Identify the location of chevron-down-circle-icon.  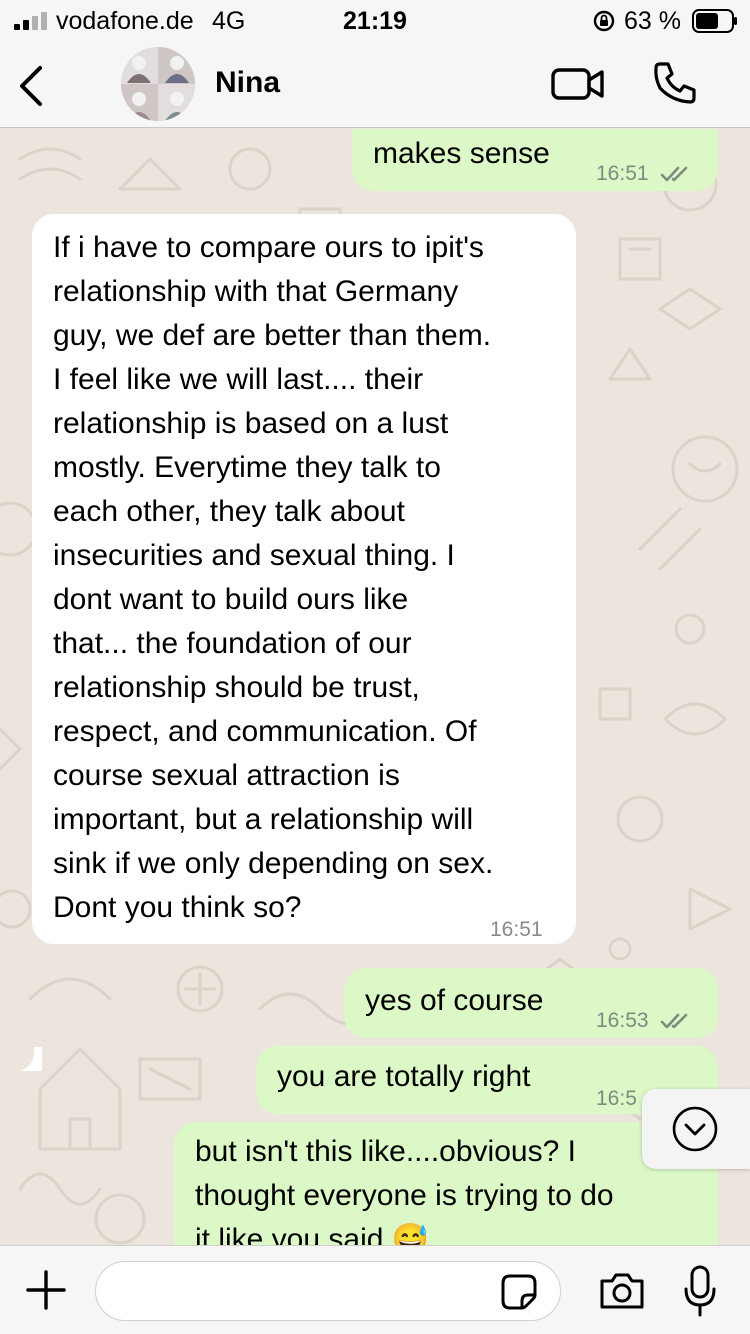
(695, 1129).